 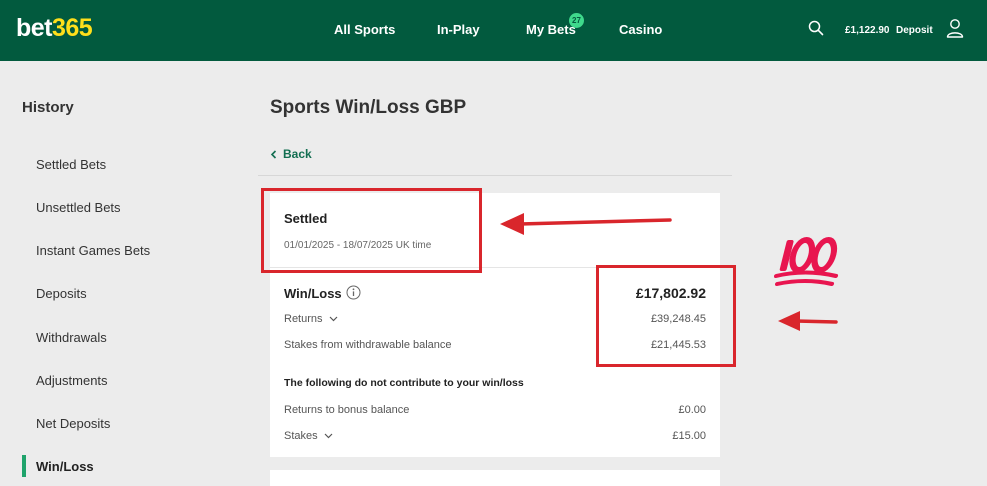 I want to click on returns-label: Returns, so click(x=303, y=319).